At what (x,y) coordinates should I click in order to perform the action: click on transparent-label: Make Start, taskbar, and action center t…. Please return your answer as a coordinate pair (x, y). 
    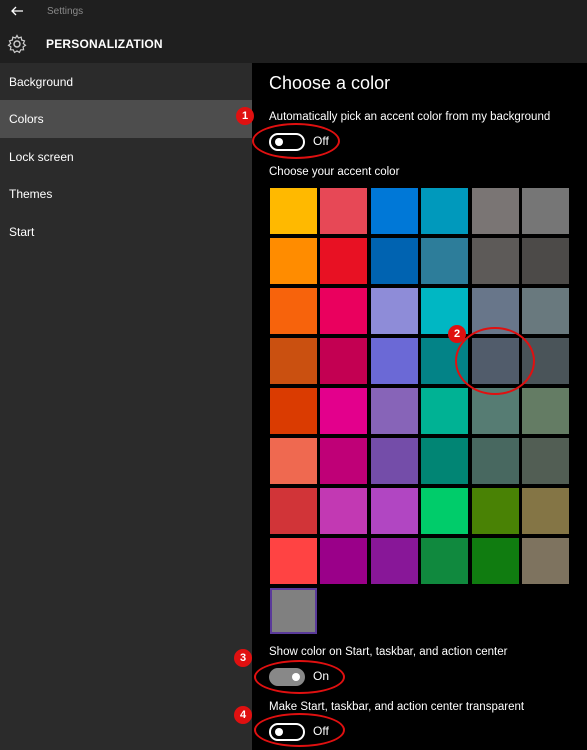
    Looking at the image, I should click on (397, 707).